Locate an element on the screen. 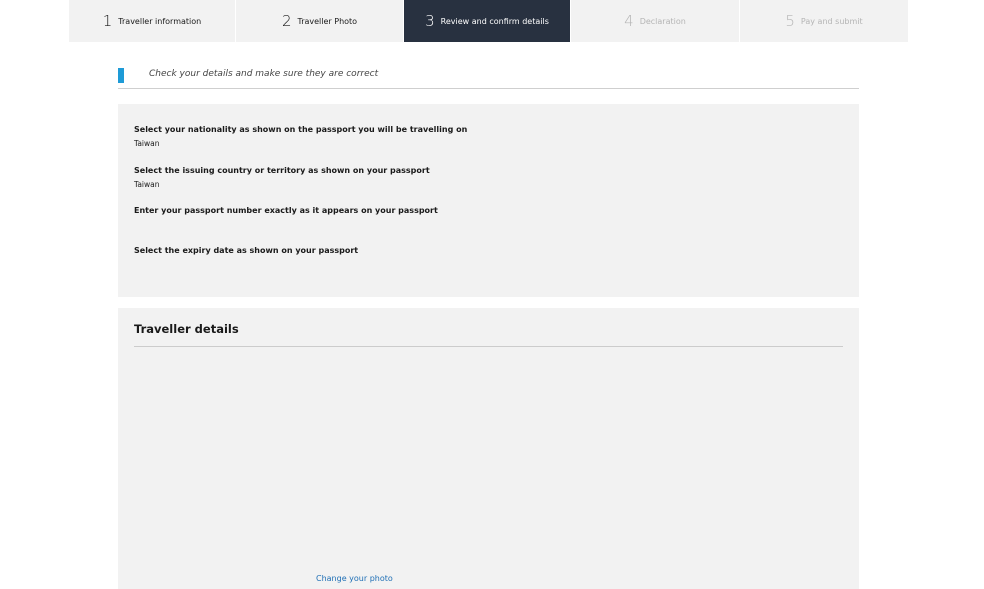  step-label: Review and confirm details is located at coordinates (494, 21).